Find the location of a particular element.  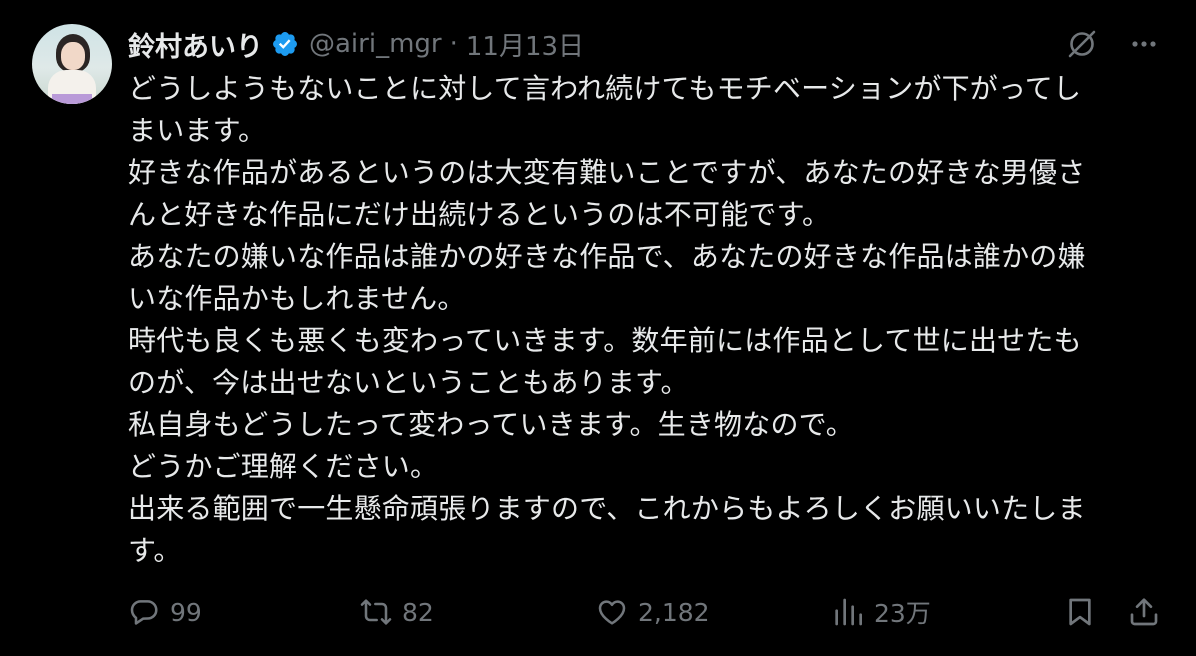

heart-icon is located at coordinates (612, 612).